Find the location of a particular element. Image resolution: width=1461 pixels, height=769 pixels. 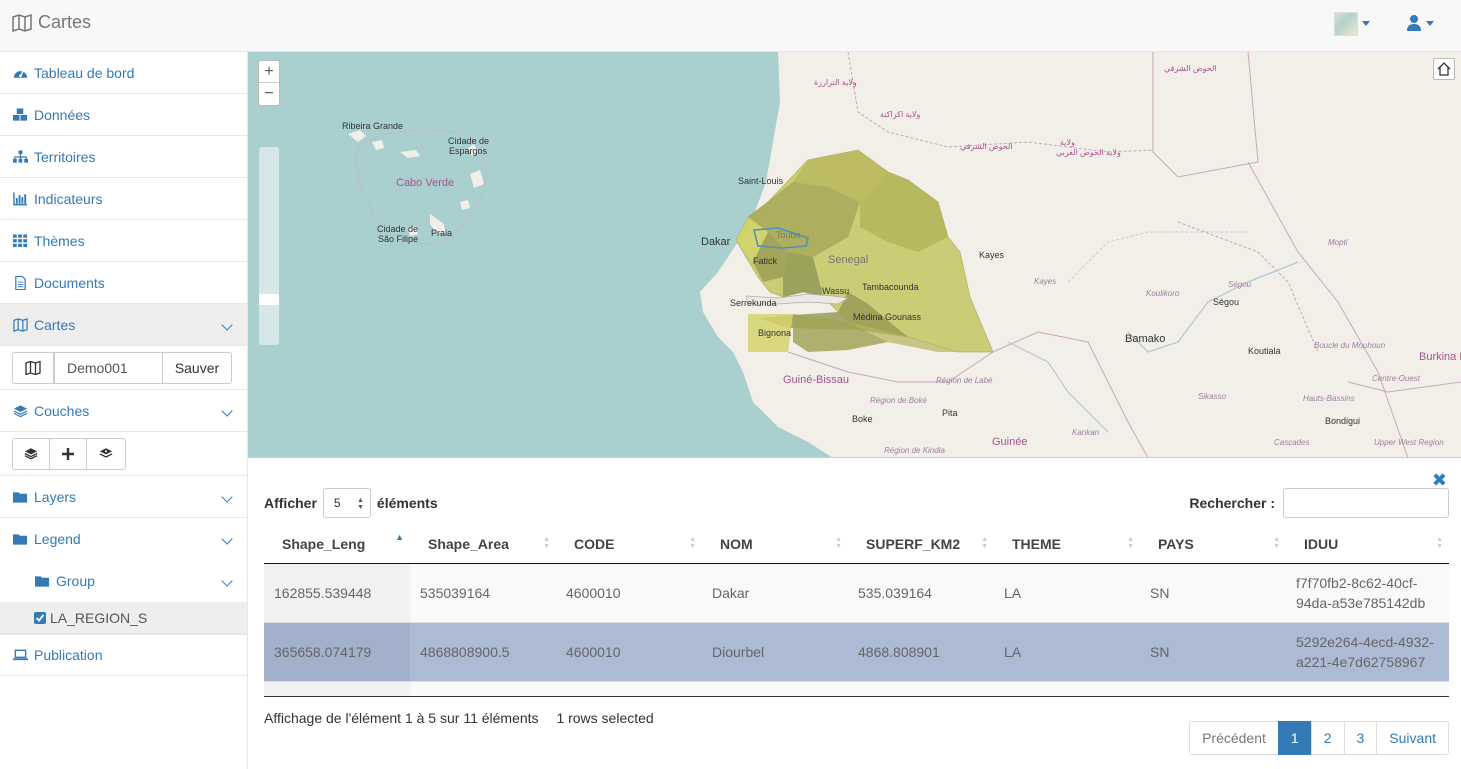

table-cell is located at coordinates (337, 689).